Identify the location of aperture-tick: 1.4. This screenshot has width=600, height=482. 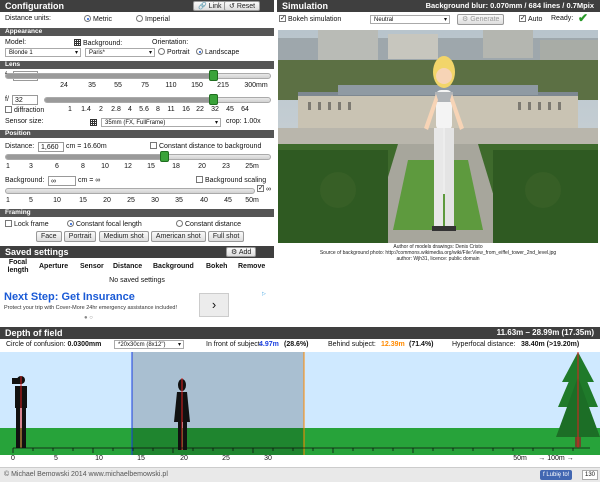
(86, 109).